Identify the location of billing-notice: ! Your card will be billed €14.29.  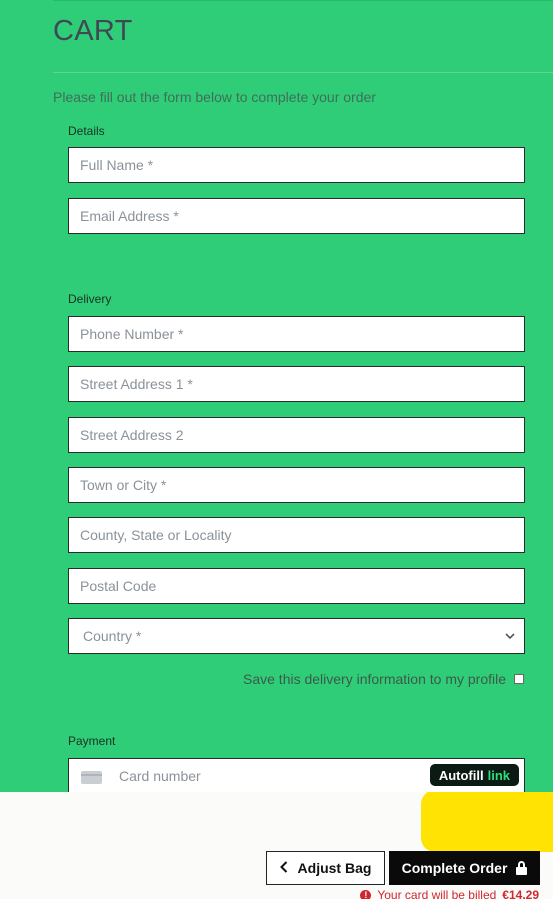
(449, 893).